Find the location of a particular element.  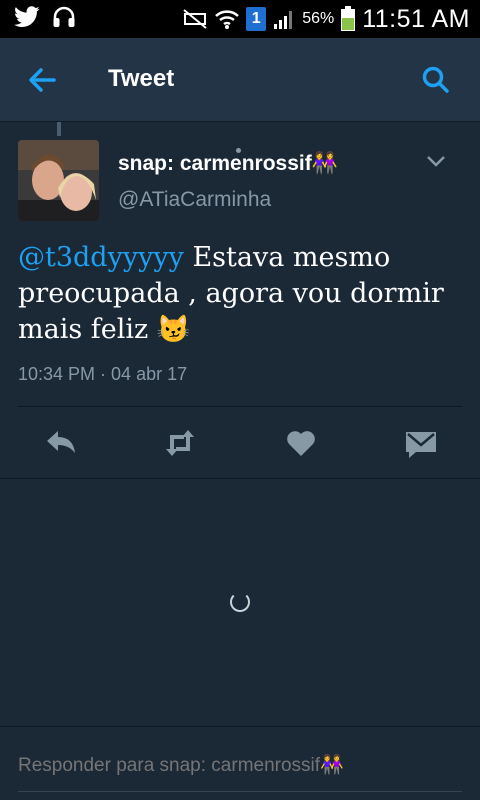

search-icon is located at coordinates (436, 80).